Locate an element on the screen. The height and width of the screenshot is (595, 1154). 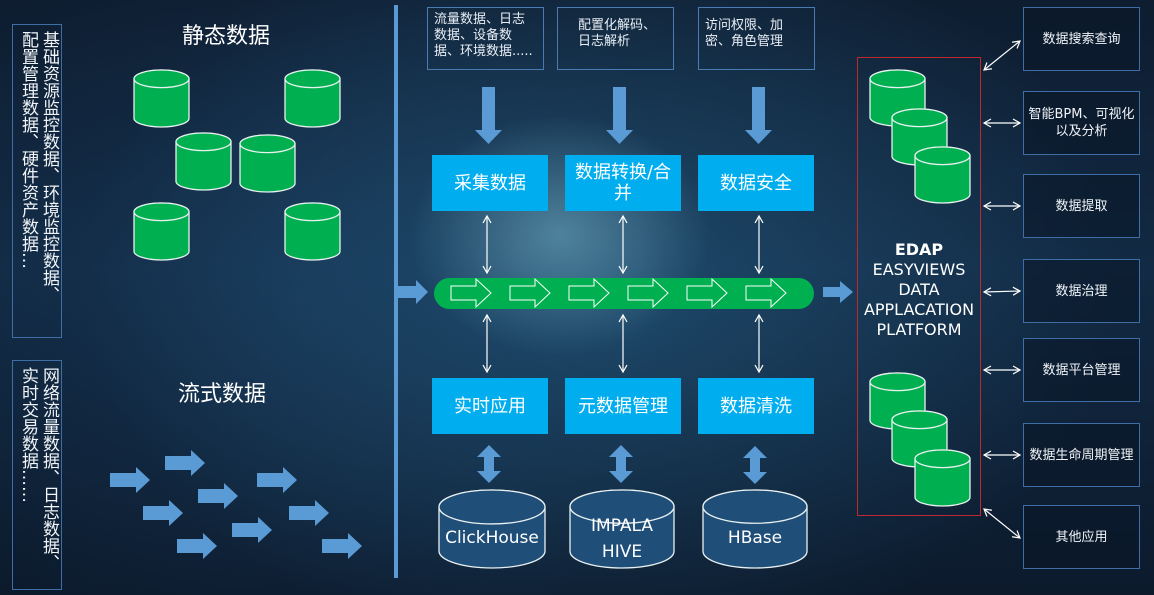
app-other-applications: 其他应用 is located at coordinates (1081, 537).